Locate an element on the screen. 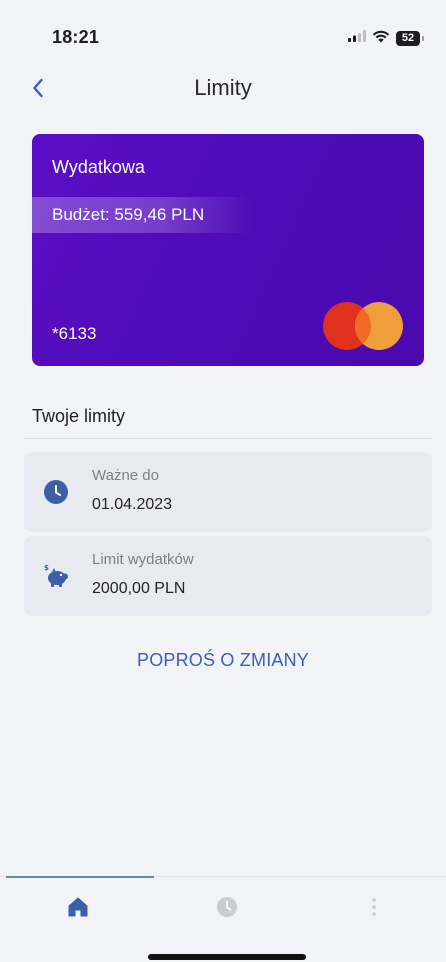 The height and width of the screenshot is (962, 446). piggy-bank-icon: $ is located at coordinates (56, 575).